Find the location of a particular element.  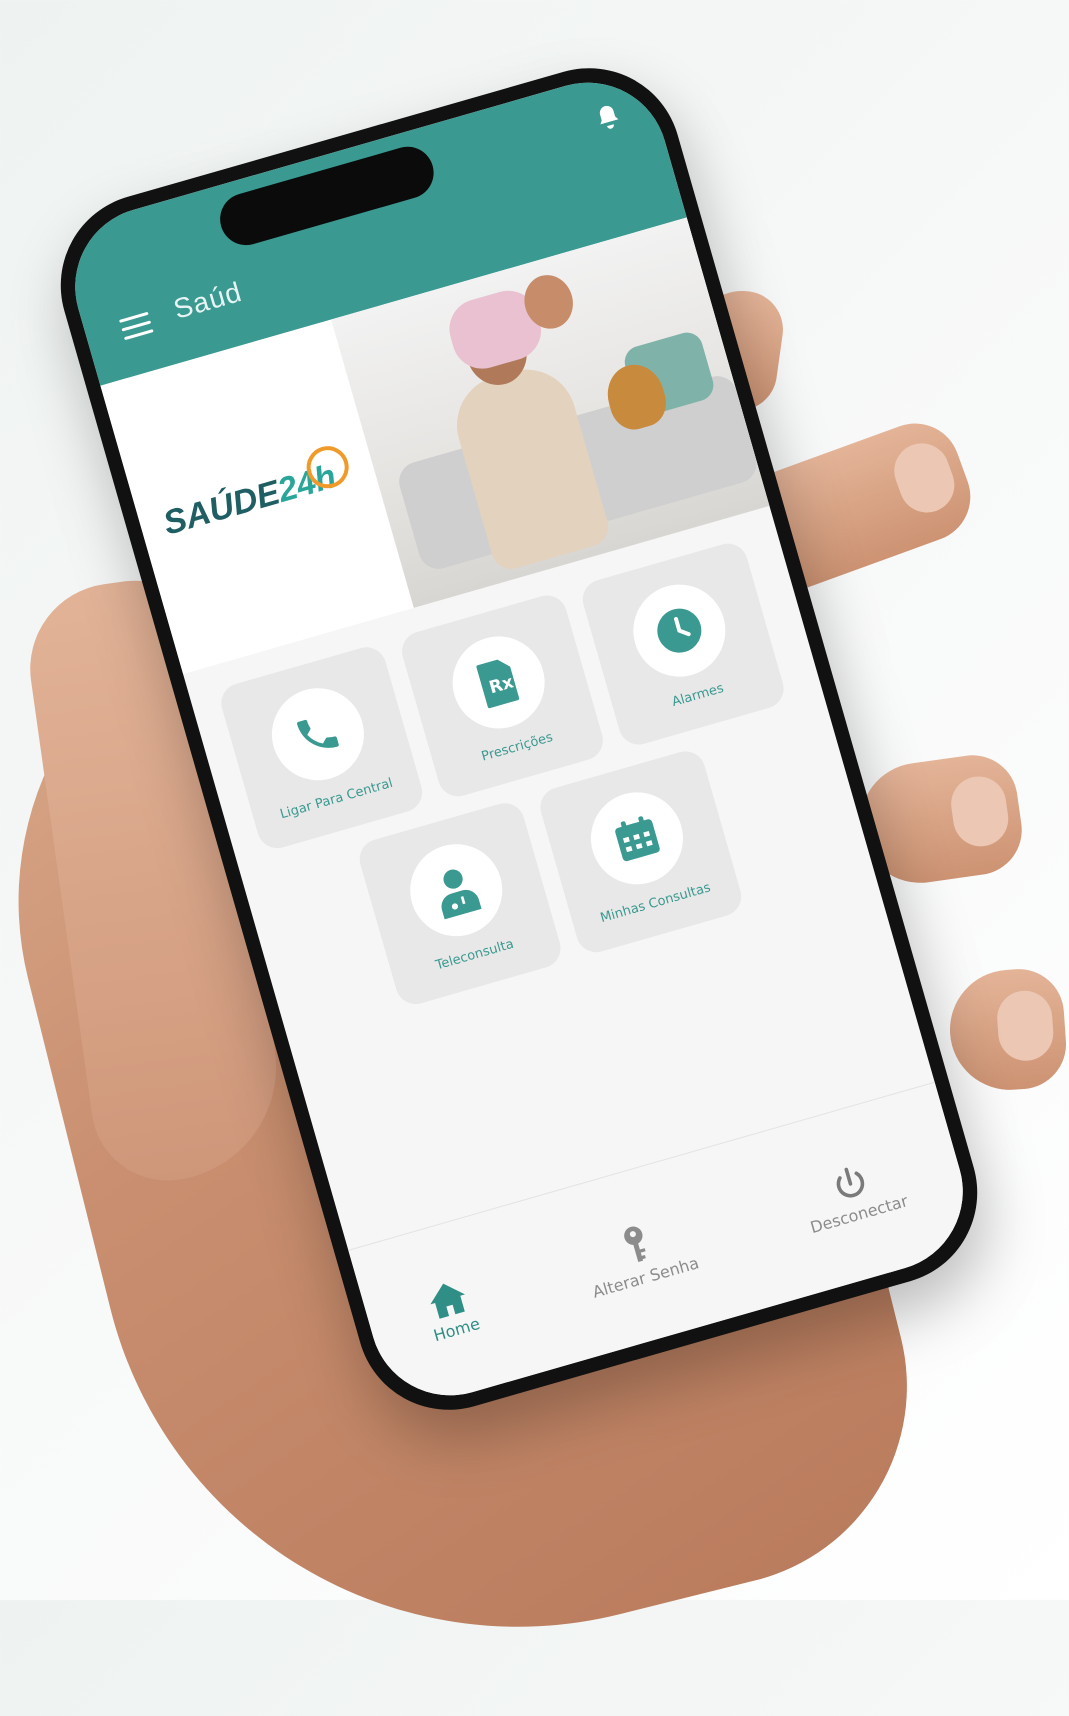

tile-ligar-para-central: Ligar Para Central is located at coordinates (321, 747).